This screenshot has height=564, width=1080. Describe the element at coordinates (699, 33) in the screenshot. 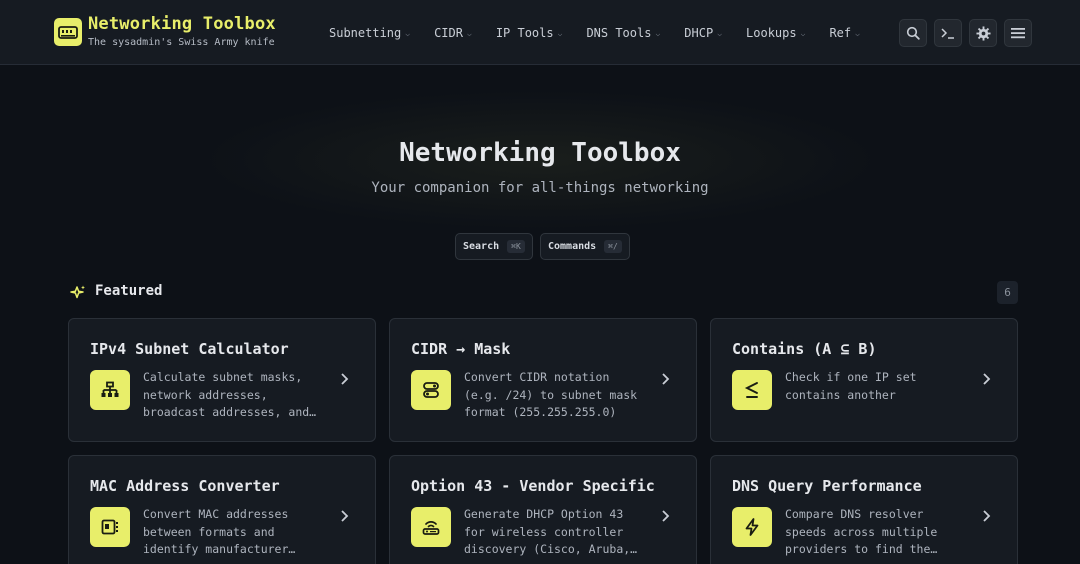

I see `nav-label: DHCP` at that location.